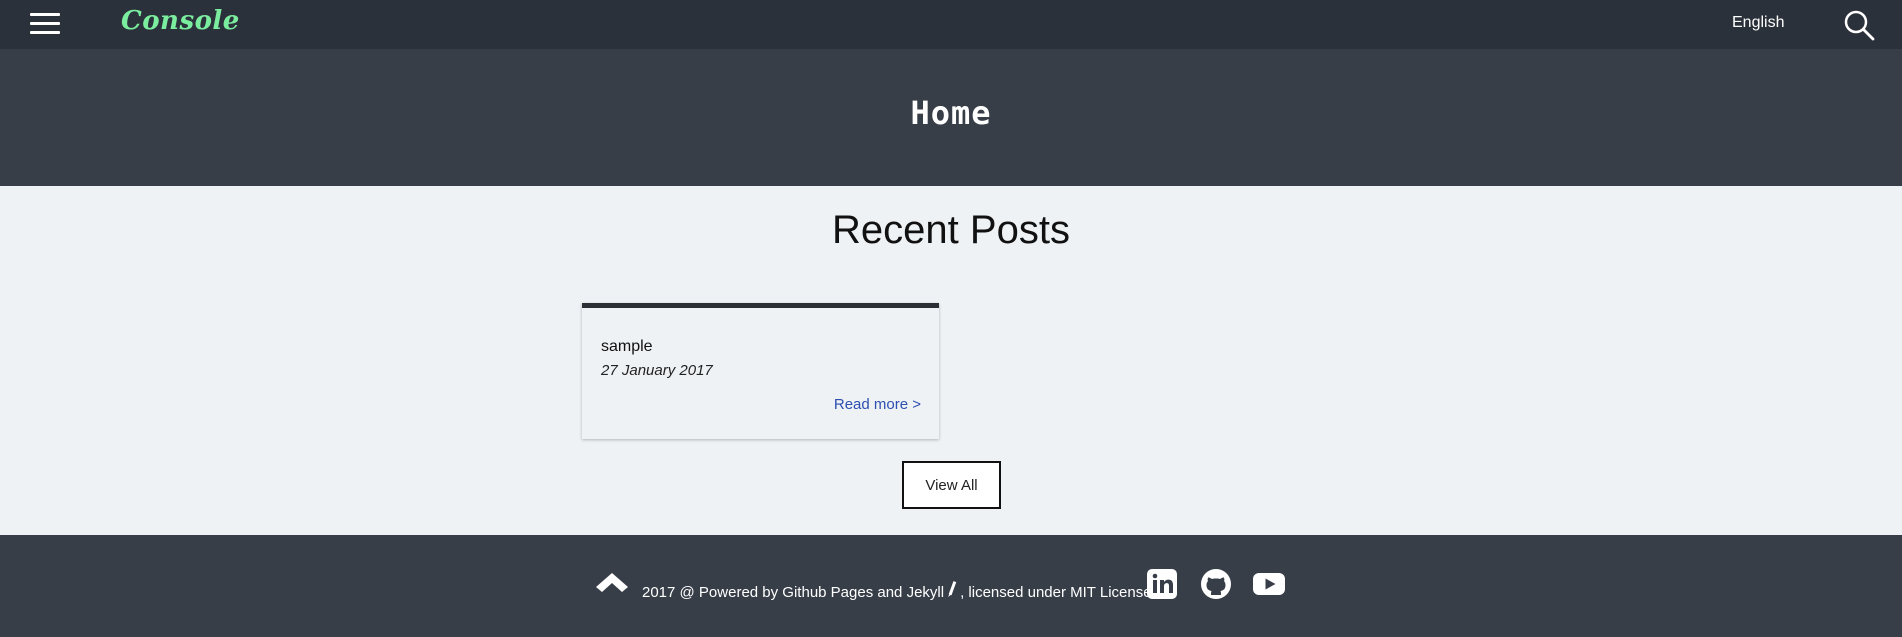 The image size is (1902, 637). Describe the element at coordinates (612, 584) in the screenshot. I see `arrow-up-icon` at that location.